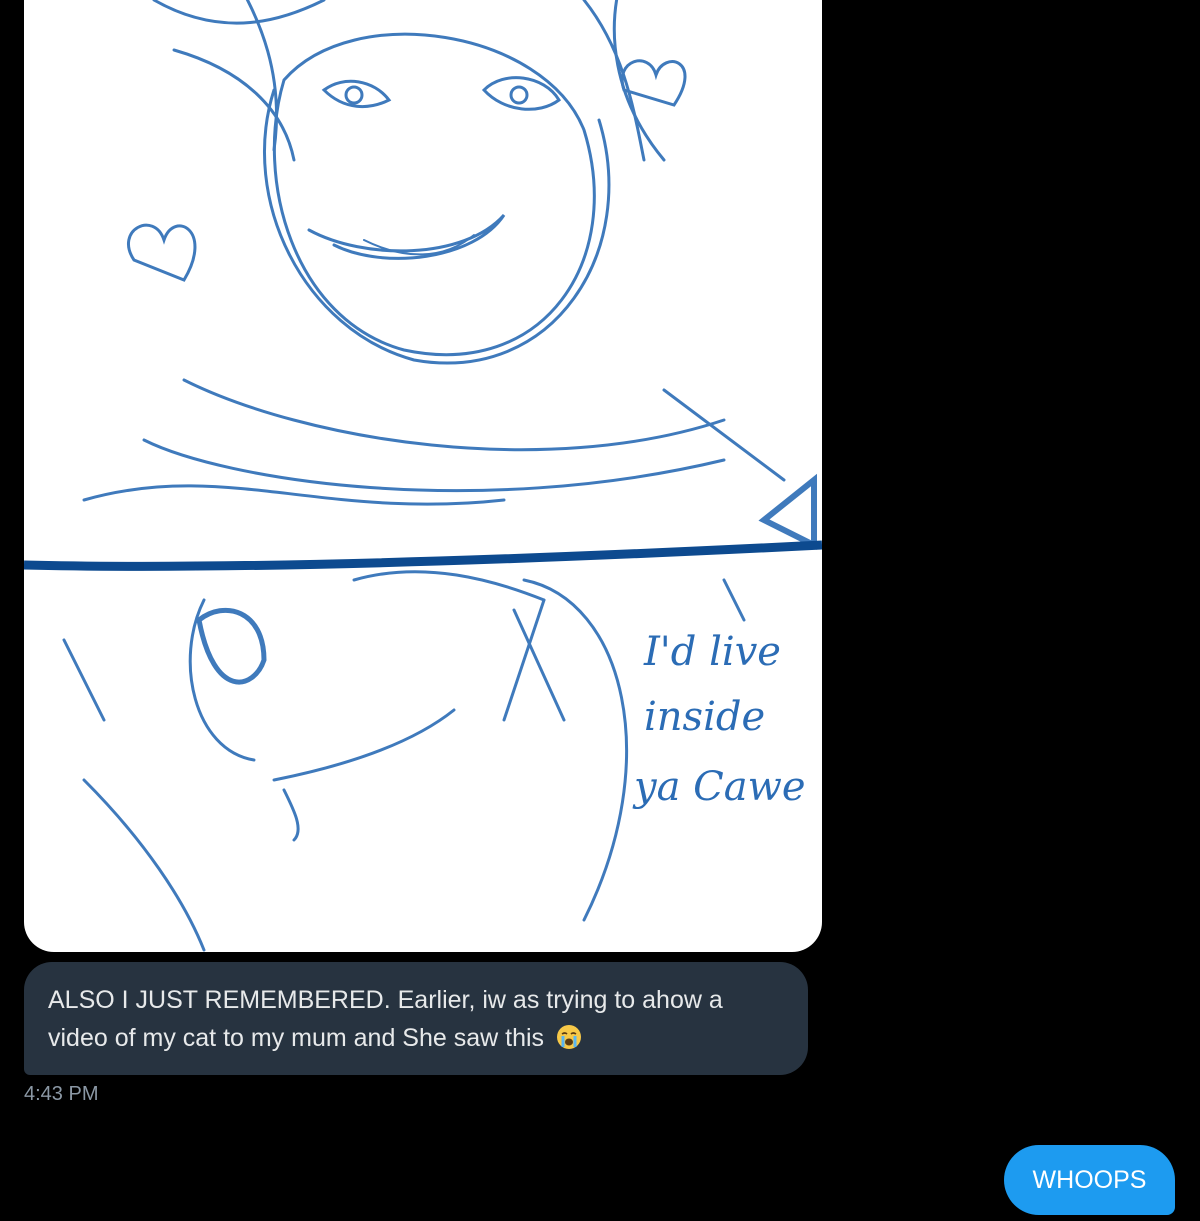  I want to click on sketch-text-line-2: inside, so click(704, 717).